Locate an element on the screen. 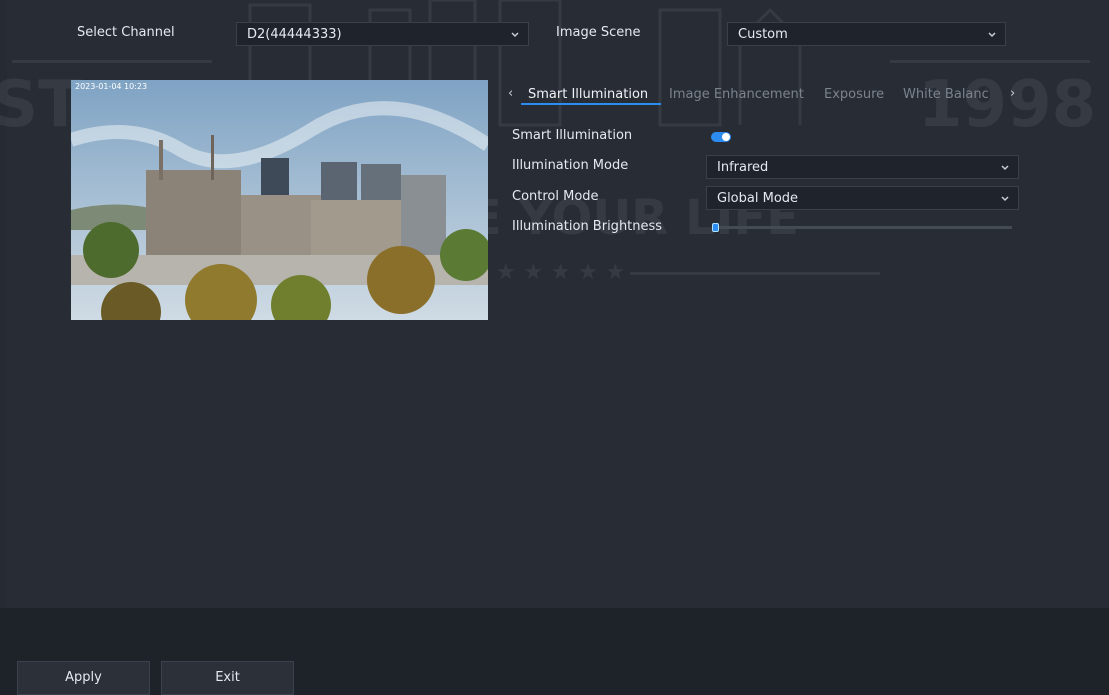  camera-preview: 2023-01-04 10:23 is located at coordinates (279, 200).